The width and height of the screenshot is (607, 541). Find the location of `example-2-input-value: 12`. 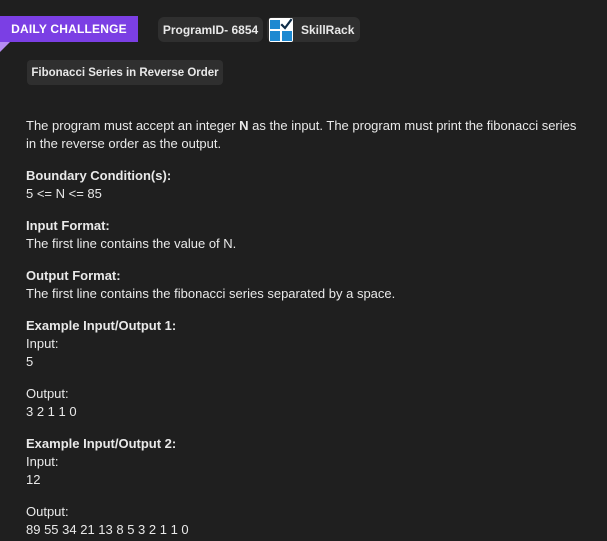

example-2-input-value: 12 is located at coordinates (33, 479).